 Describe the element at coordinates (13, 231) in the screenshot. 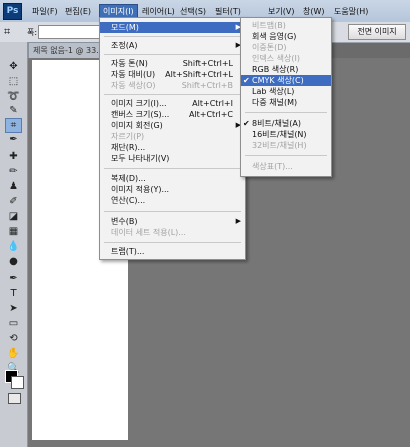

I see `gradient-tool-icon: ▦` at that location.